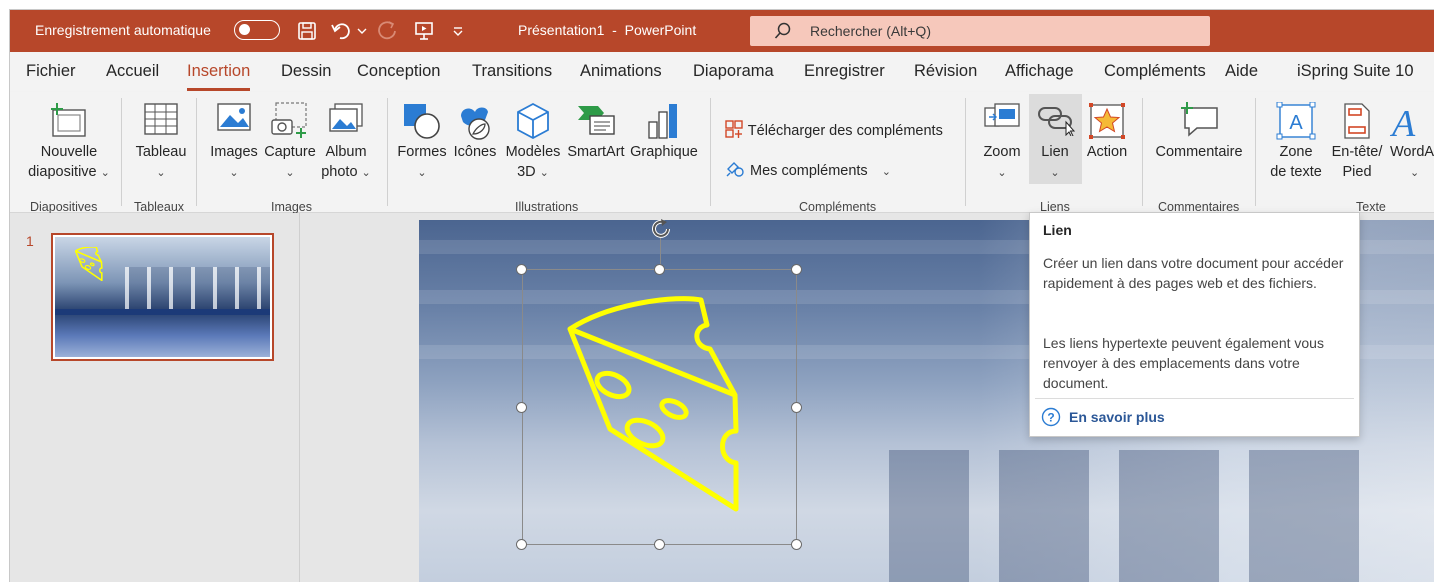 This screenshot has width=1434, height=582. I want to click on wordart-icon: A, so click(1411, 117).